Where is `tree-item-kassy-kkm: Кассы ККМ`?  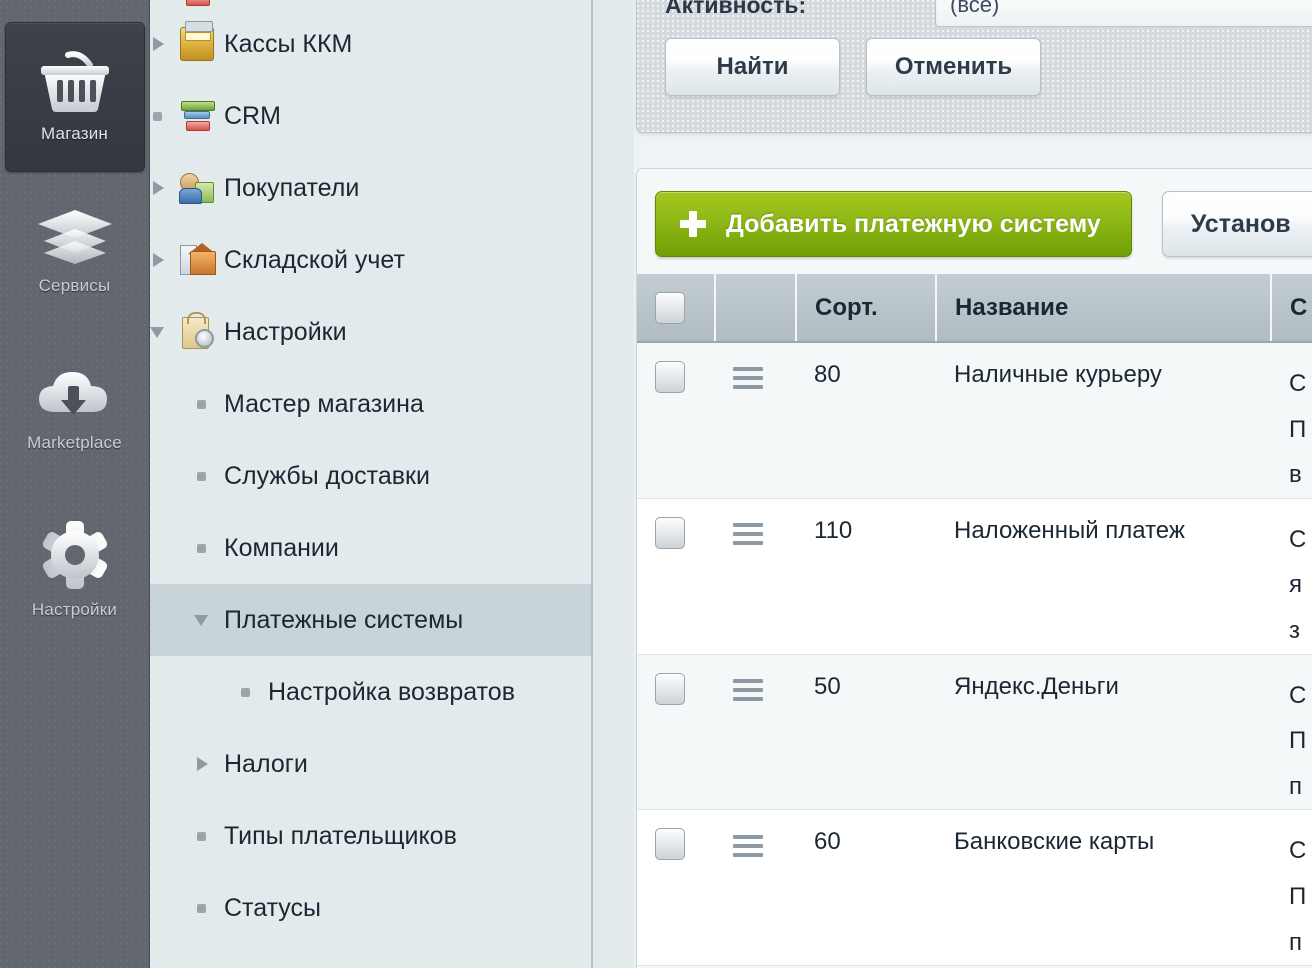 tree-item-kassy-kkm: Кассы ККМ is located at coordinates (371, 44).